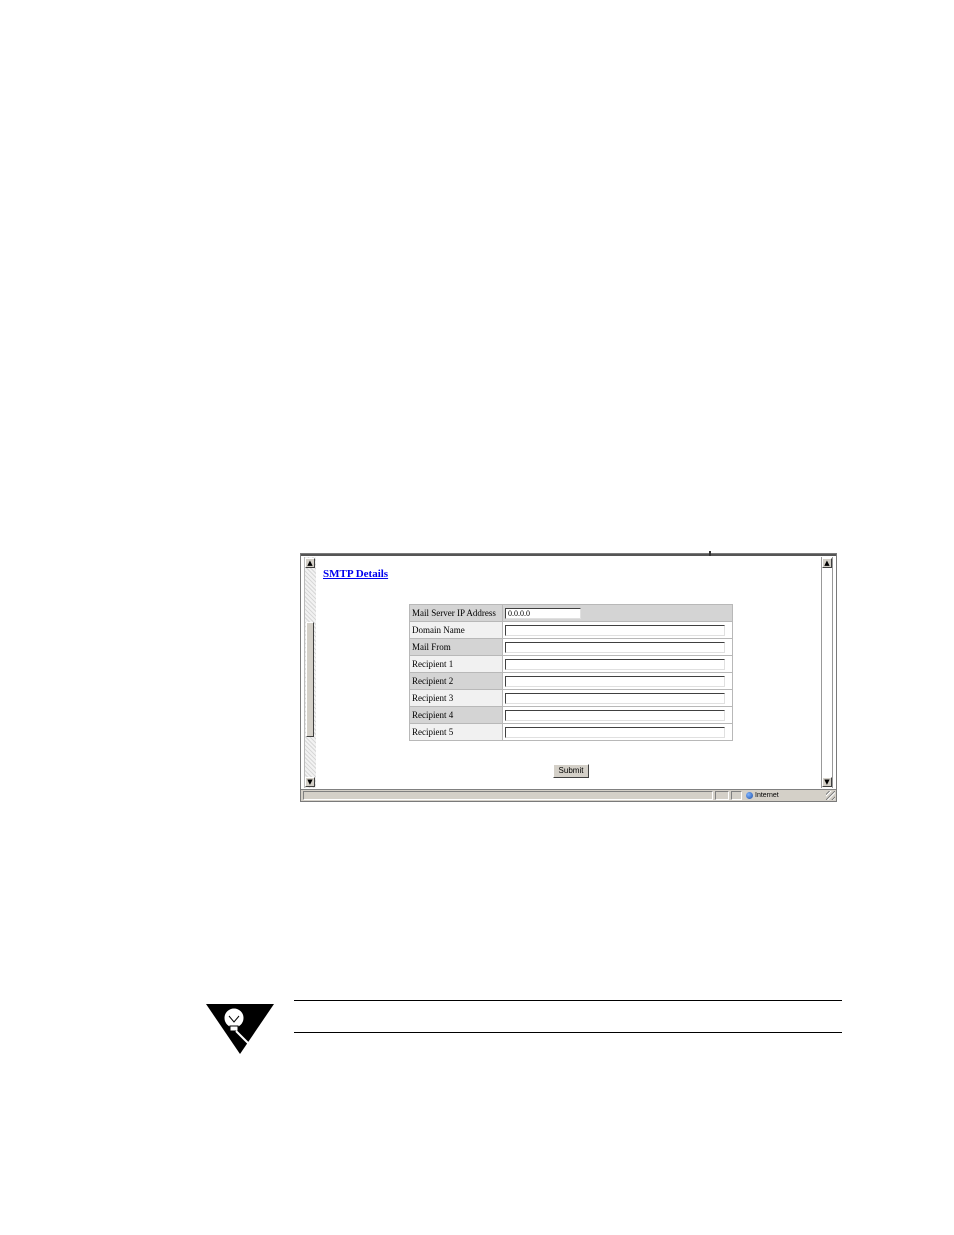  I want to click on recipient-4-input, so click(615, 715).